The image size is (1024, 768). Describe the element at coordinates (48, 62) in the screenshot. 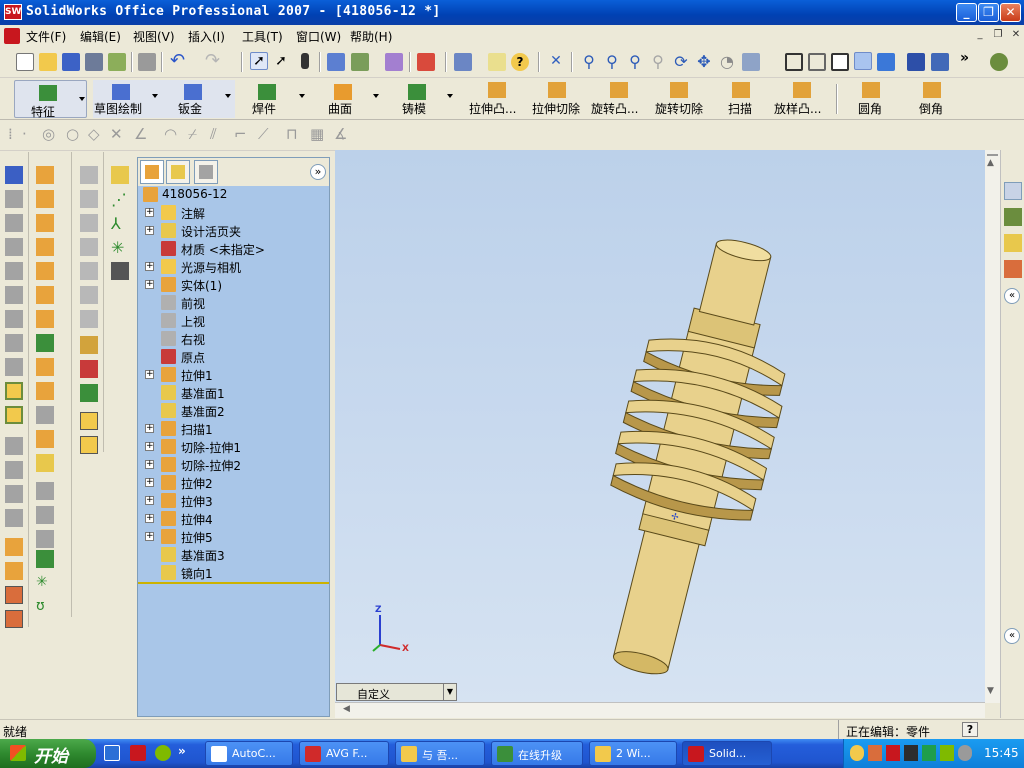

I see `open-icon` at that location.